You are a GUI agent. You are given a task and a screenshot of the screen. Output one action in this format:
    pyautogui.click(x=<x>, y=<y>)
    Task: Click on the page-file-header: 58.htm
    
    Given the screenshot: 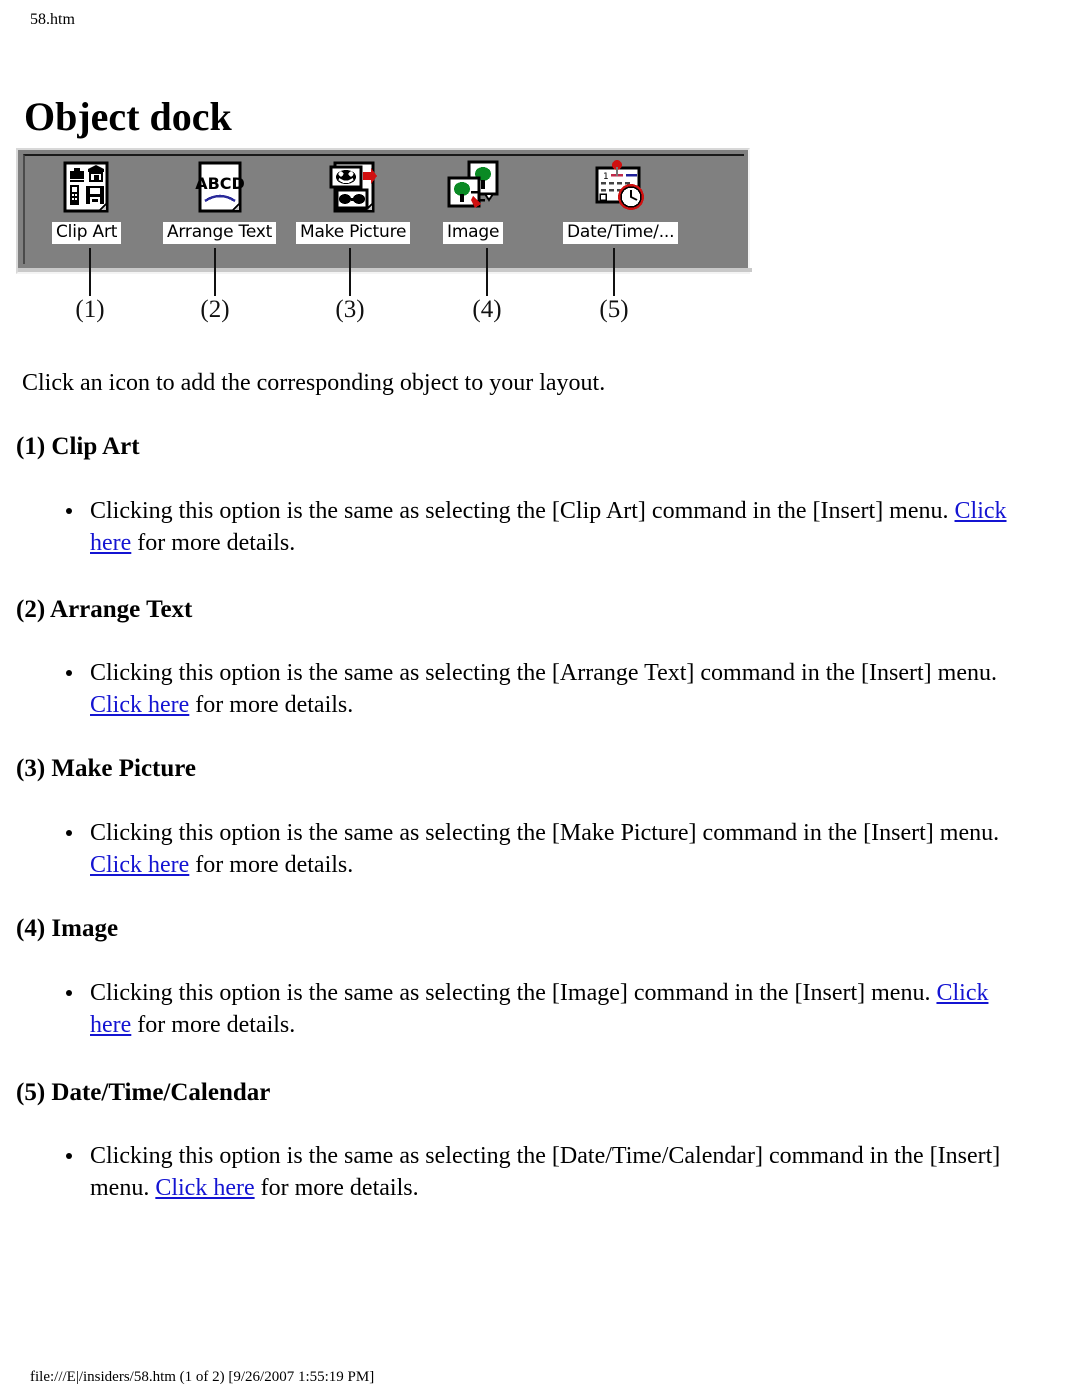 What is the action you would take?
    pyautogui.click(x=52, y=19)
    